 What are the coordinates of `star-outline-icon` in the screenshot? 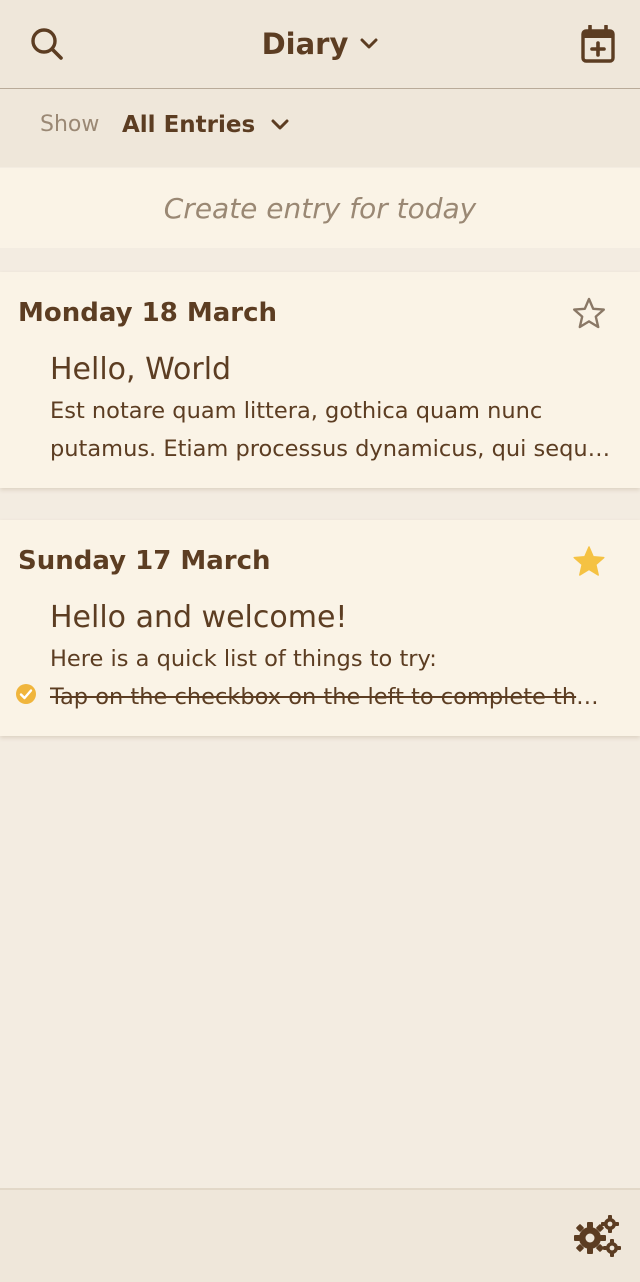 It's located at (589, 313).